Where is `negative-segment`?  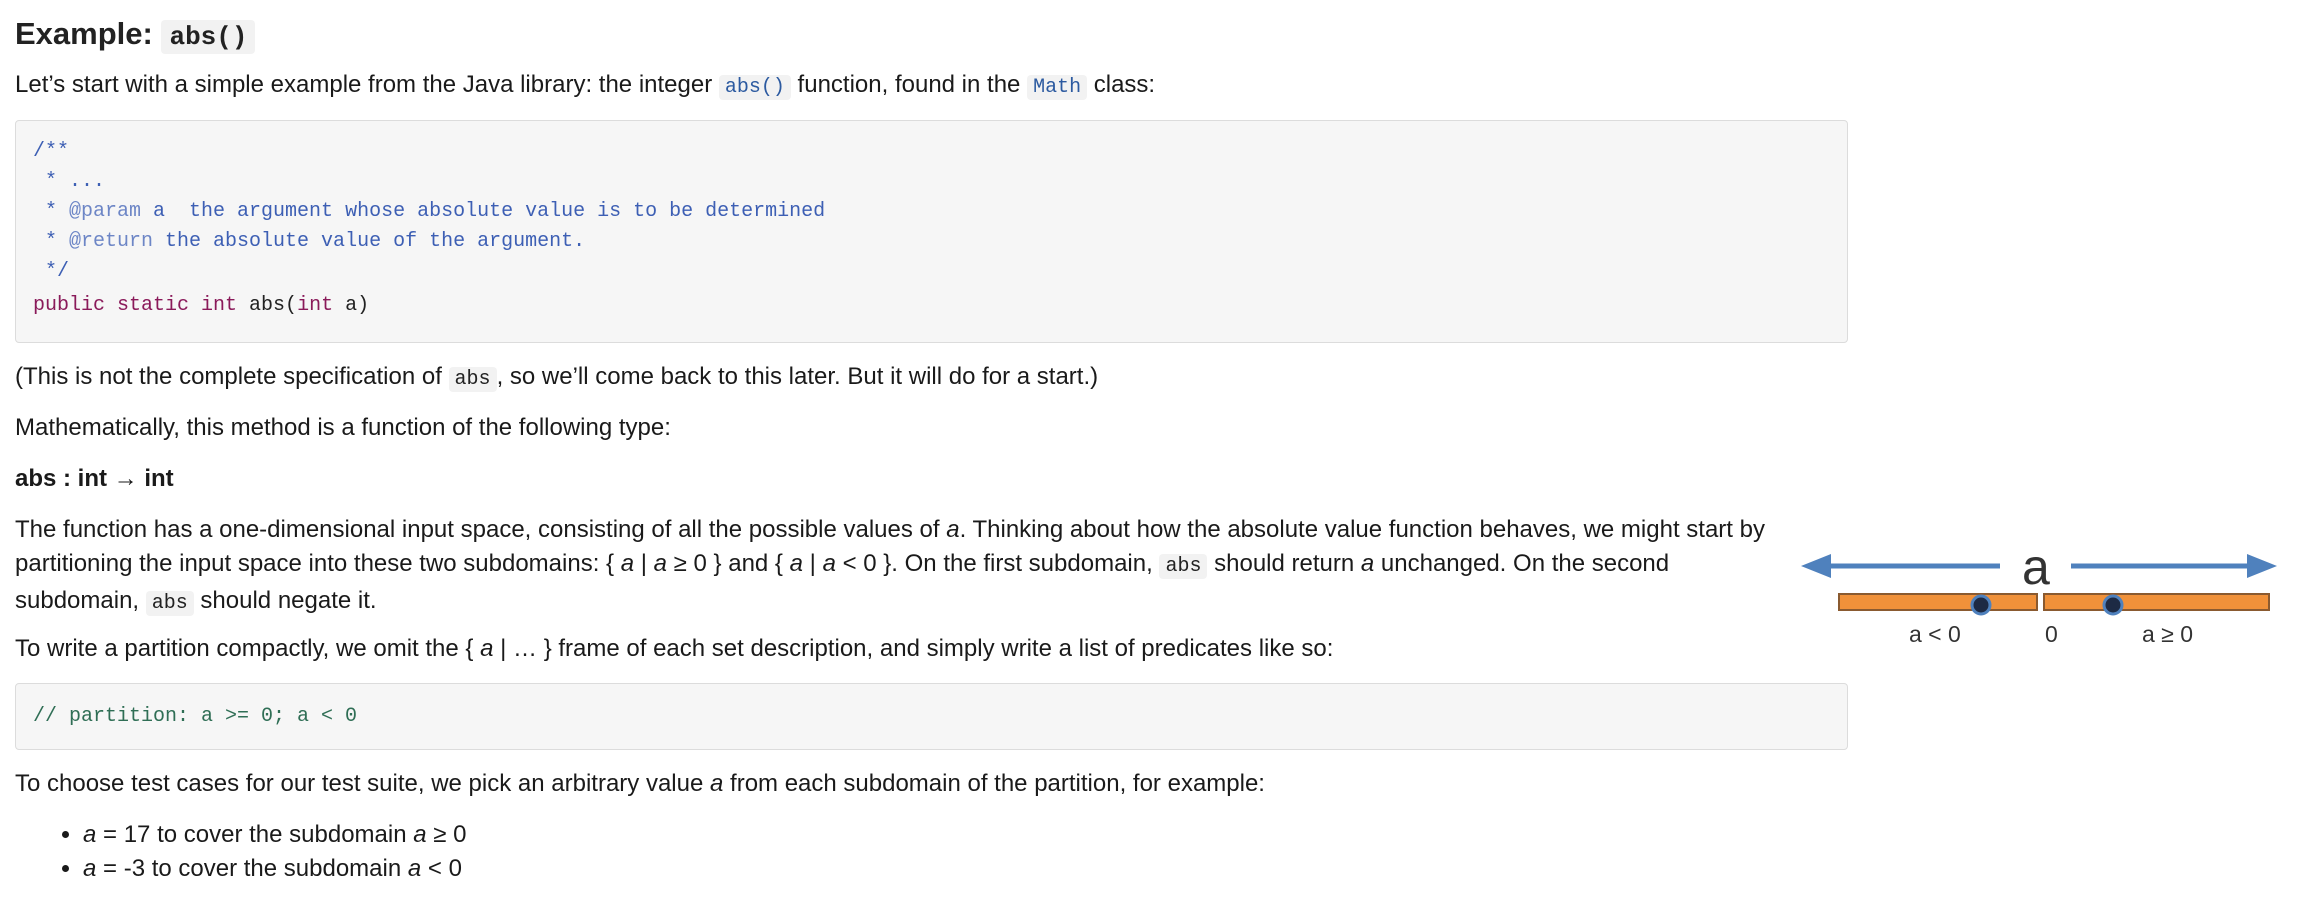
negative-segment is located at coordinates (1938, 602).